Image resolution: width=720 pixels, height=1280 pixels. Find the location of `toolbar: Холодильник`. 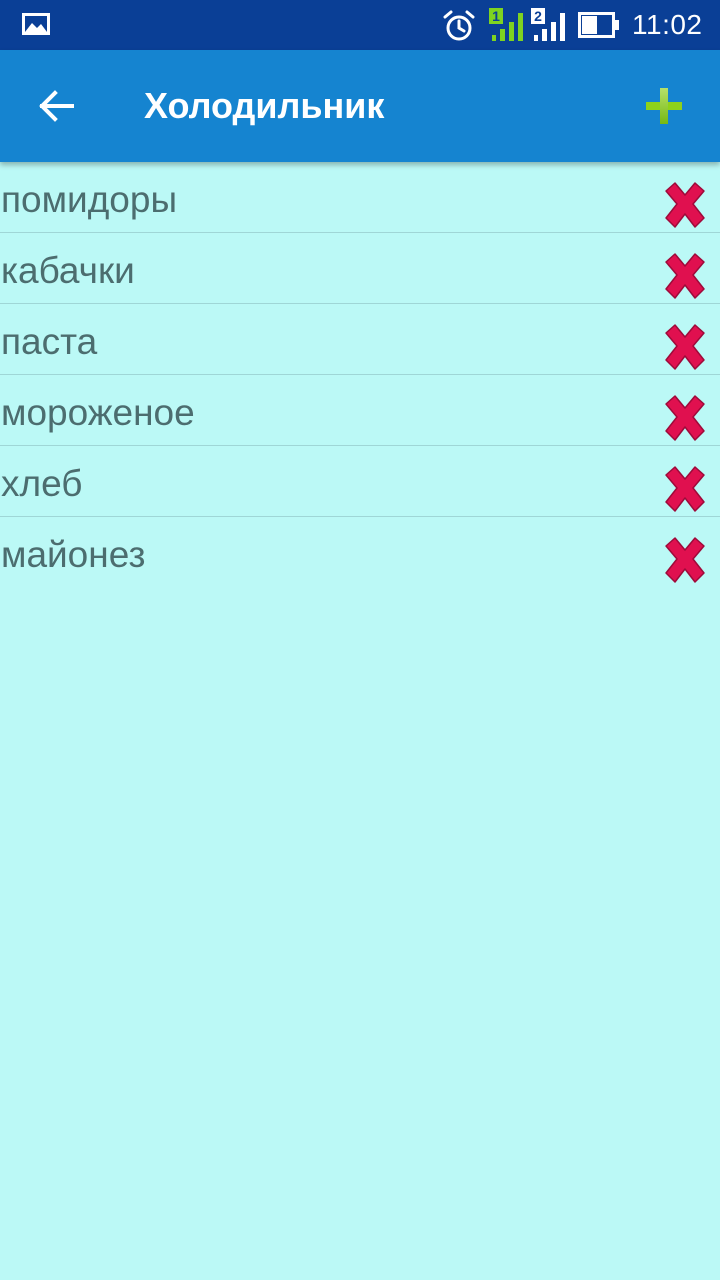

toolbar: Холодильник is located at coordinates (360, 106).